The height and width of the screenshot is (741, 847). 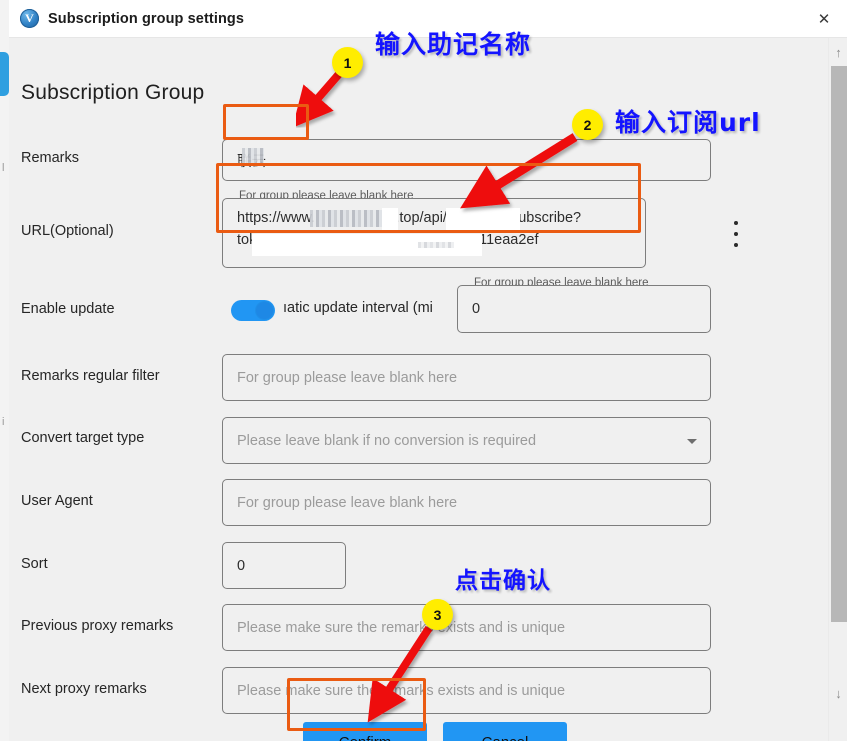 I want to click on sort-value: 0, so click(x=241, y=565).